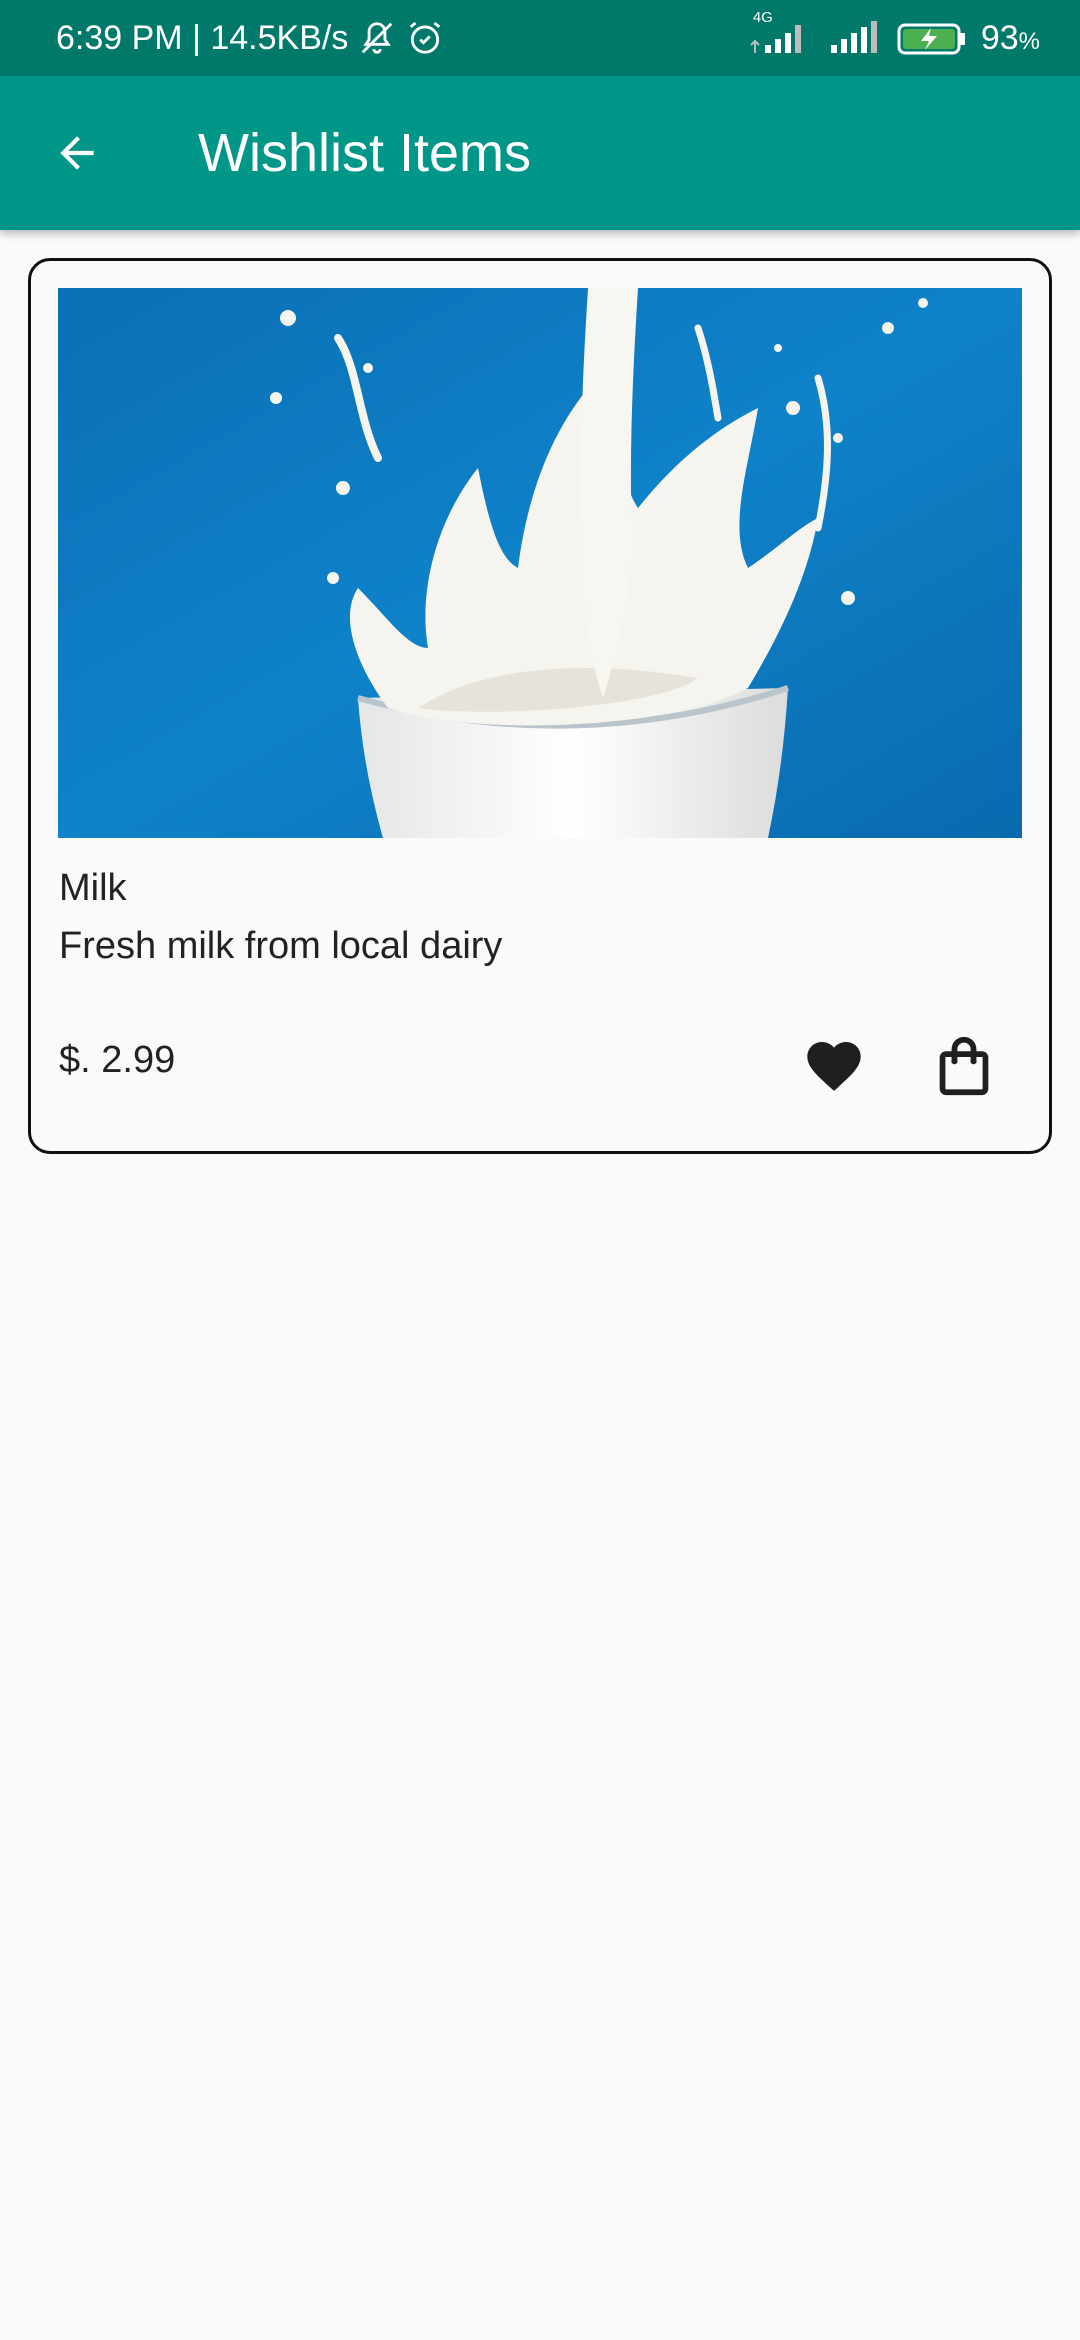 The height and width of the screenshot is (2340, 1080). What do you see at coordinates (377, 38) in the screenshot?
I see `notifications-off-icon` at bounding box center [377, 38].